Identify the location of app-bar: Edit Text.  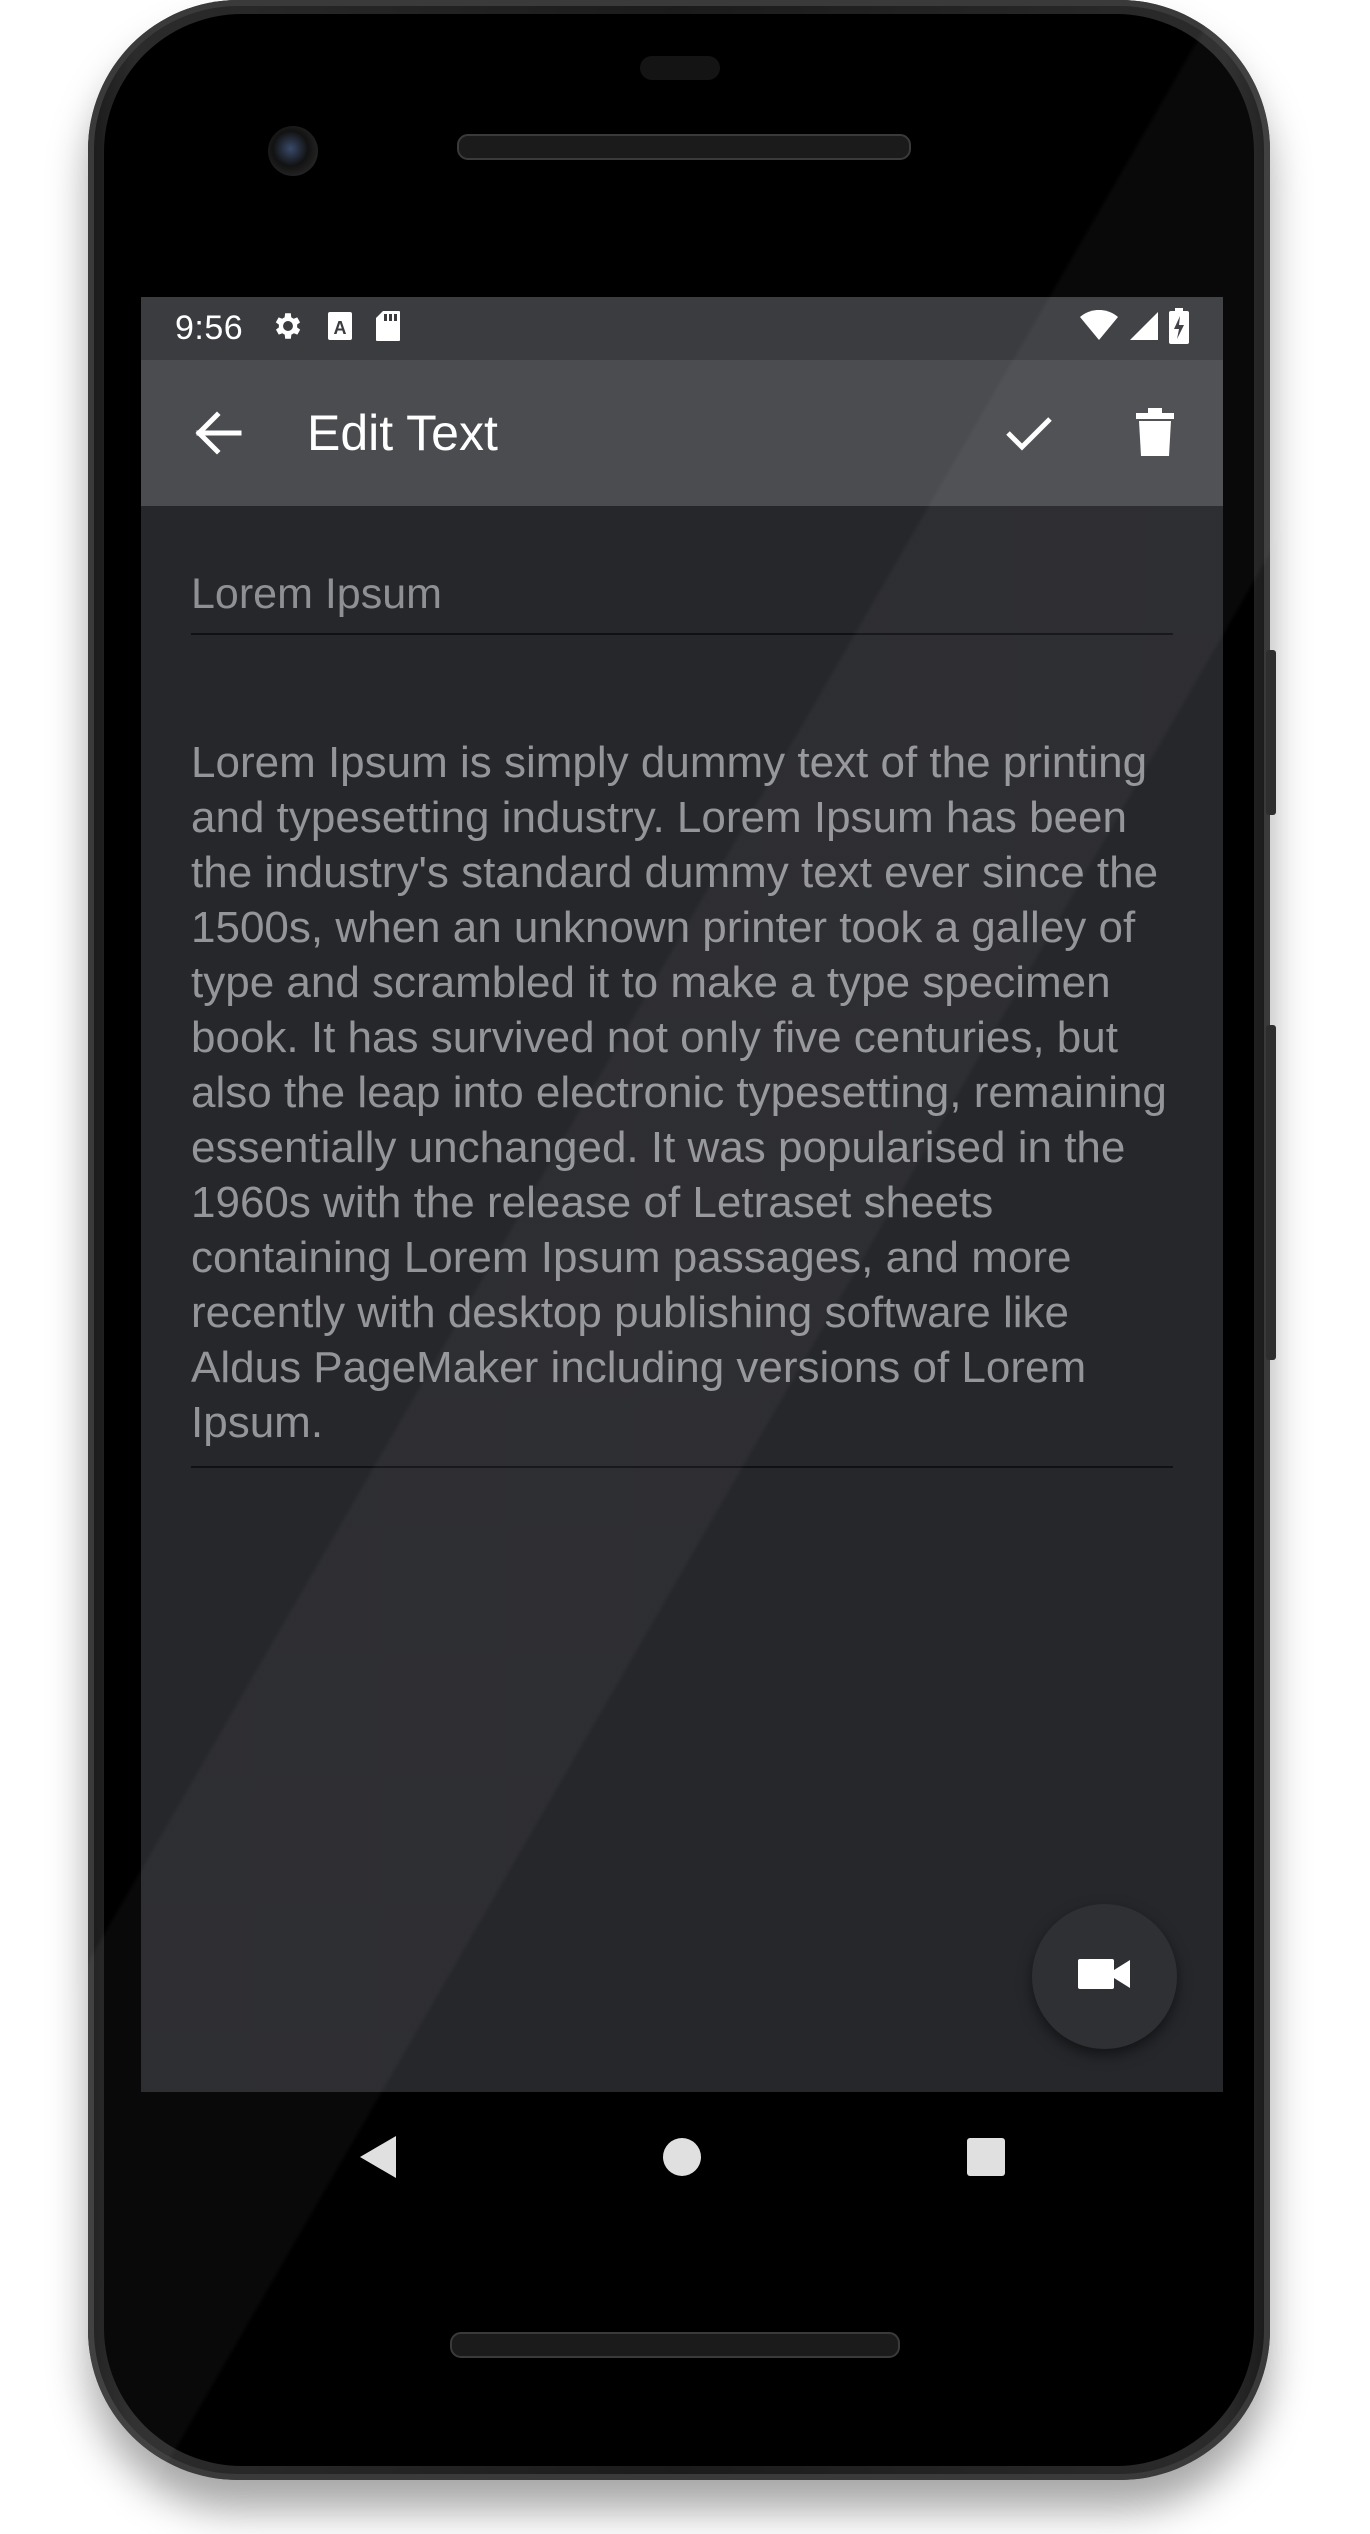
(682, 433).